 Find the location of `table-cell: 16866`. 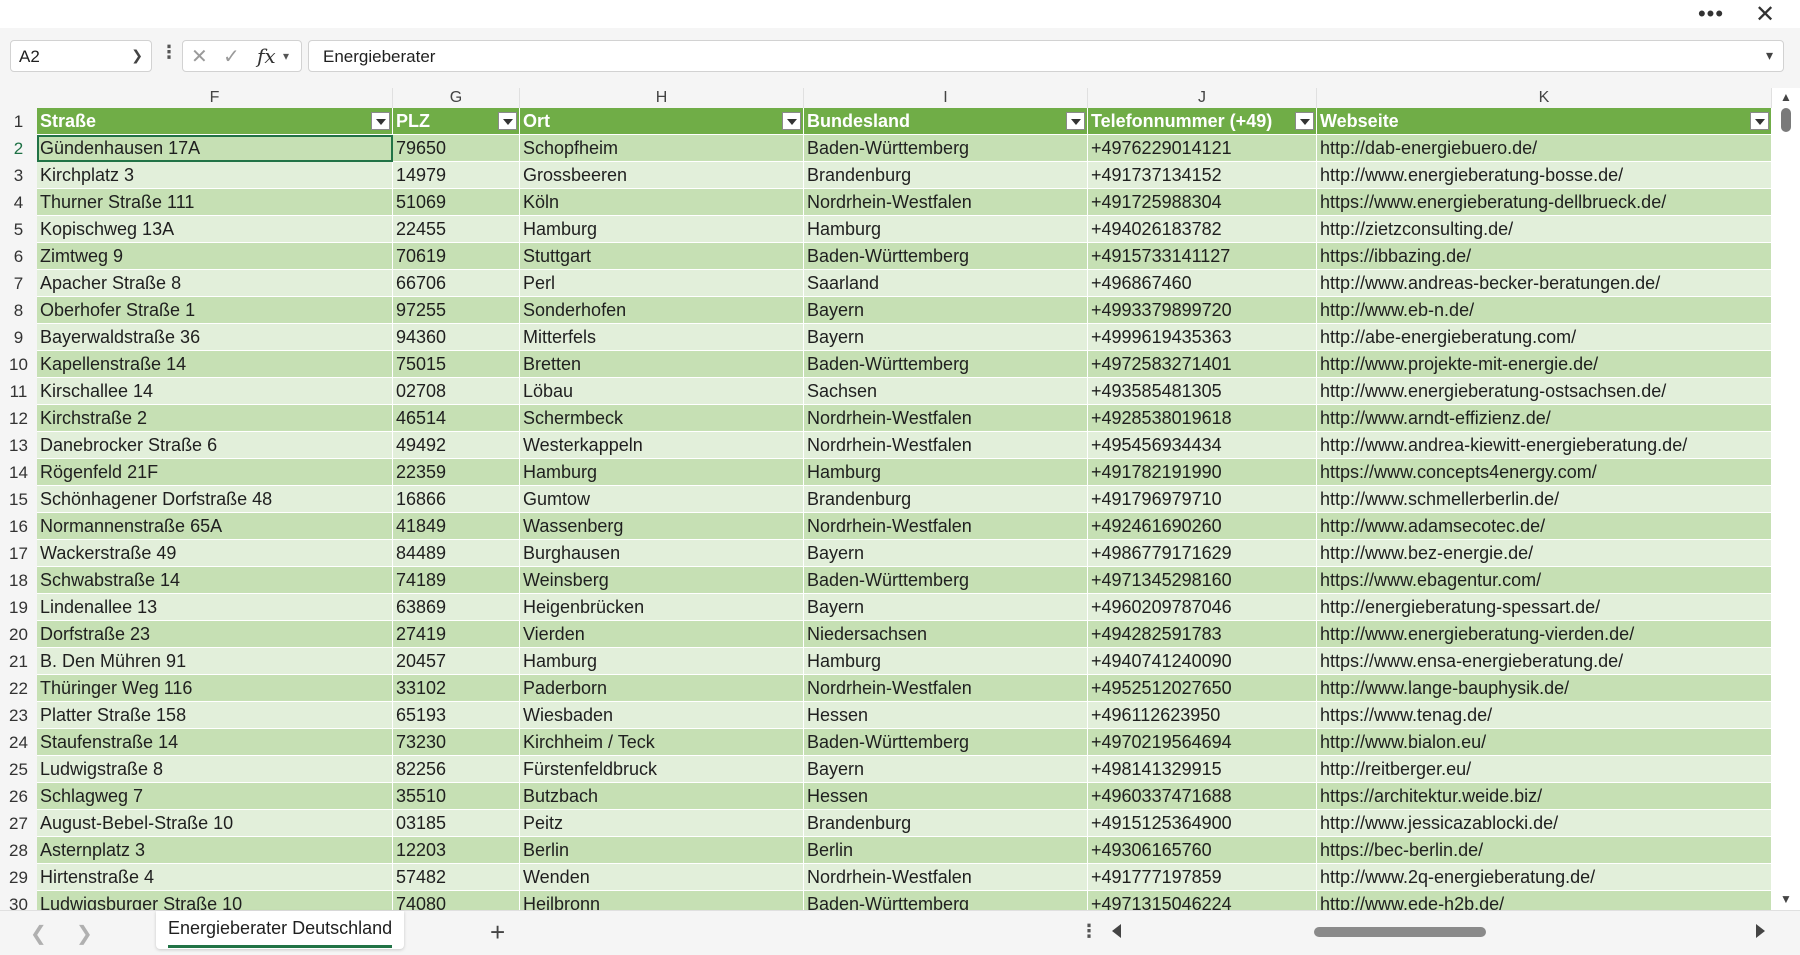

table-cell: 16866 is located at coordinates (456, 499).